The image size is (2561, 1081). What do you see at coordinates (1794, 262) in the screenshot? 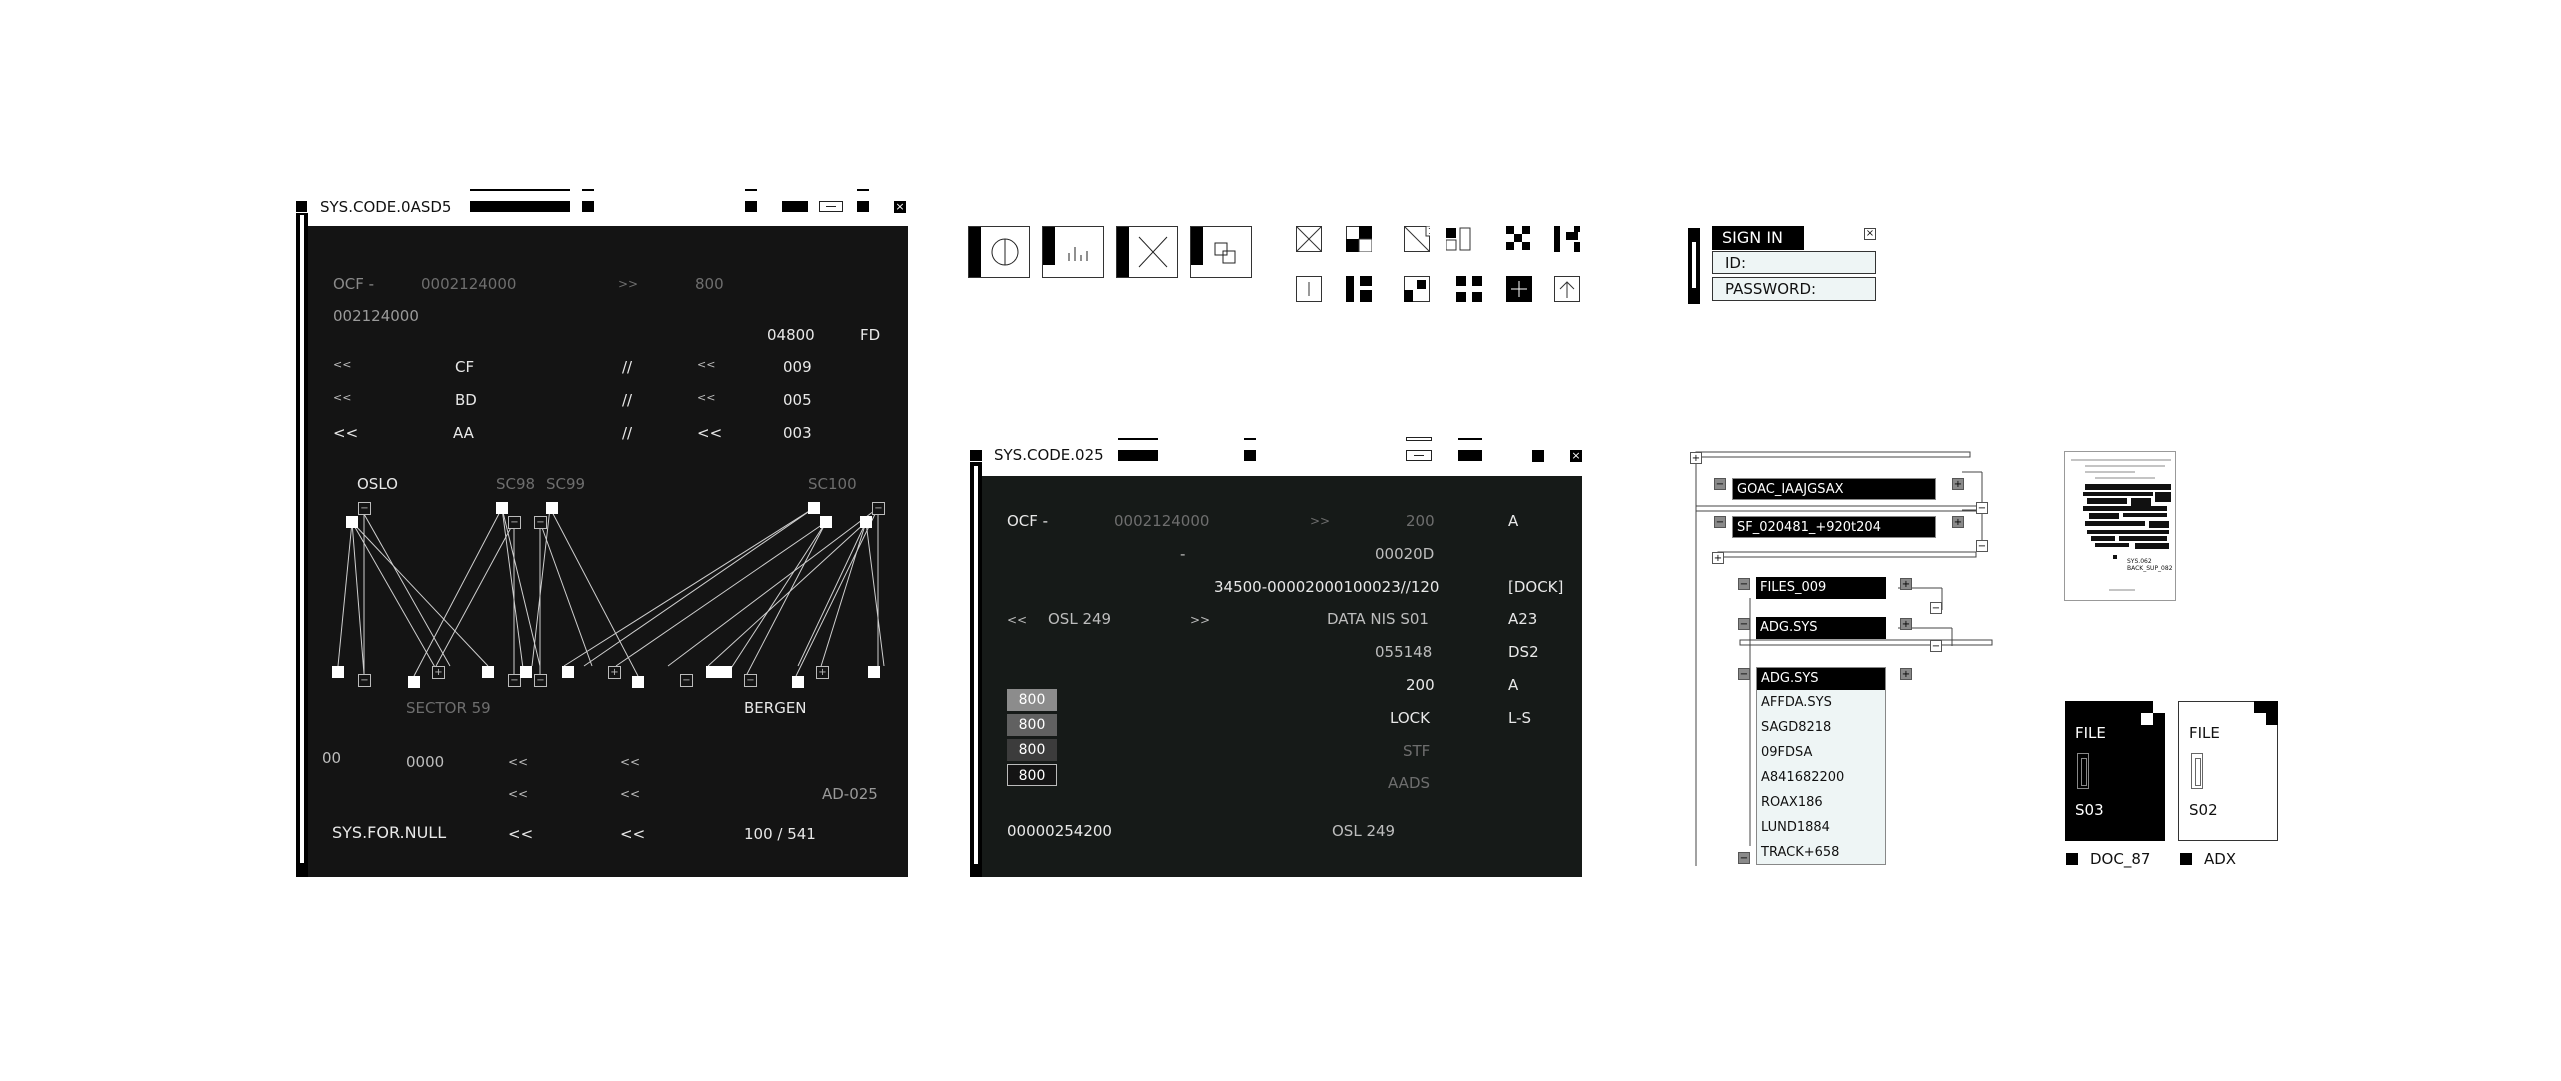
I see `id-field: ID:` at bounding box center [1794, 262].